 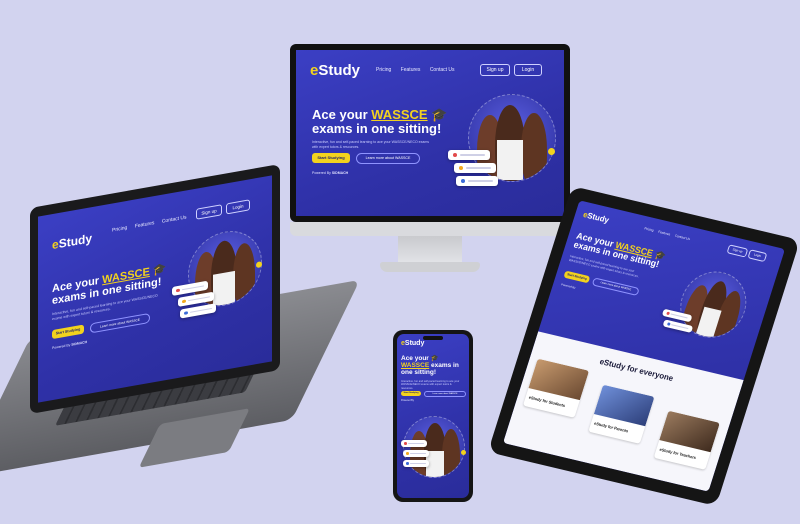 I want to click on students-photo, so click(x=559, y=379).